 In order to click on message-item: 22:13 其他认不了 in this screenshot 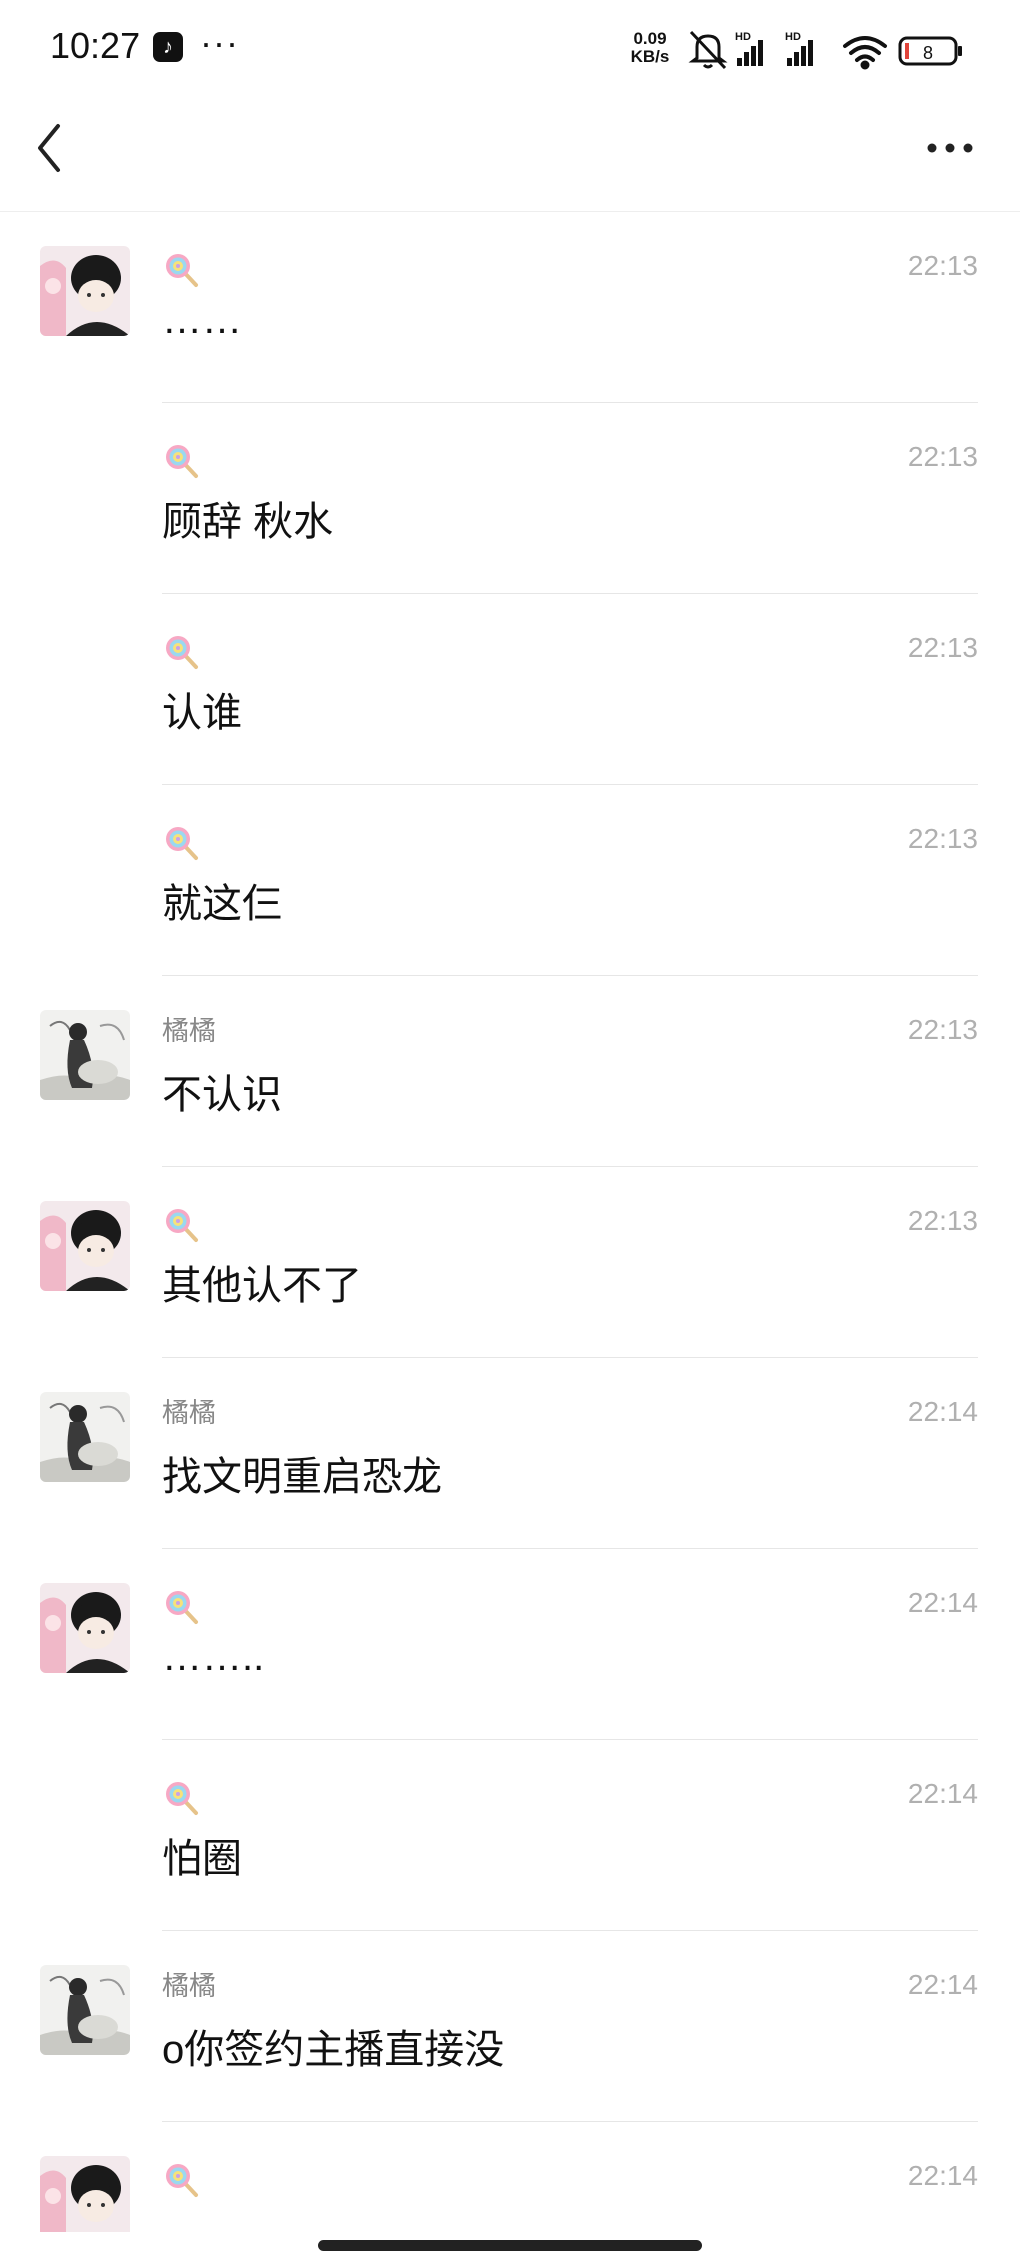, I will do `click(510, 1262)`.